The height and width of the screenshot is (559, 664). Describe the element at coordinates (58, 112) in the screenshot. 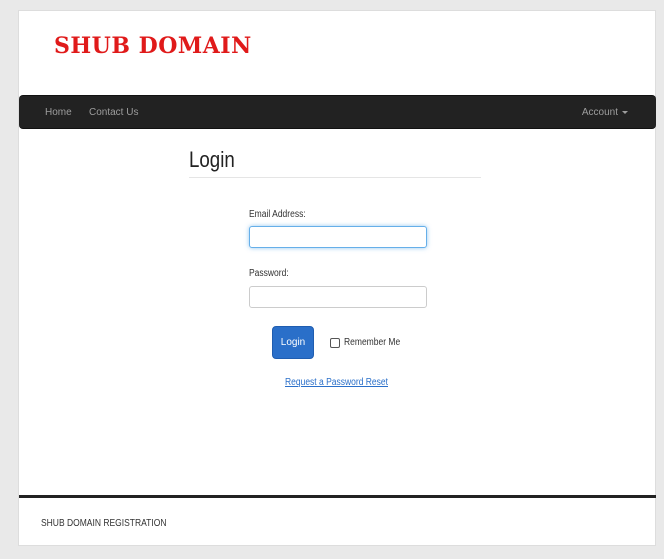

I see `nav-home-link: Home` at that location.